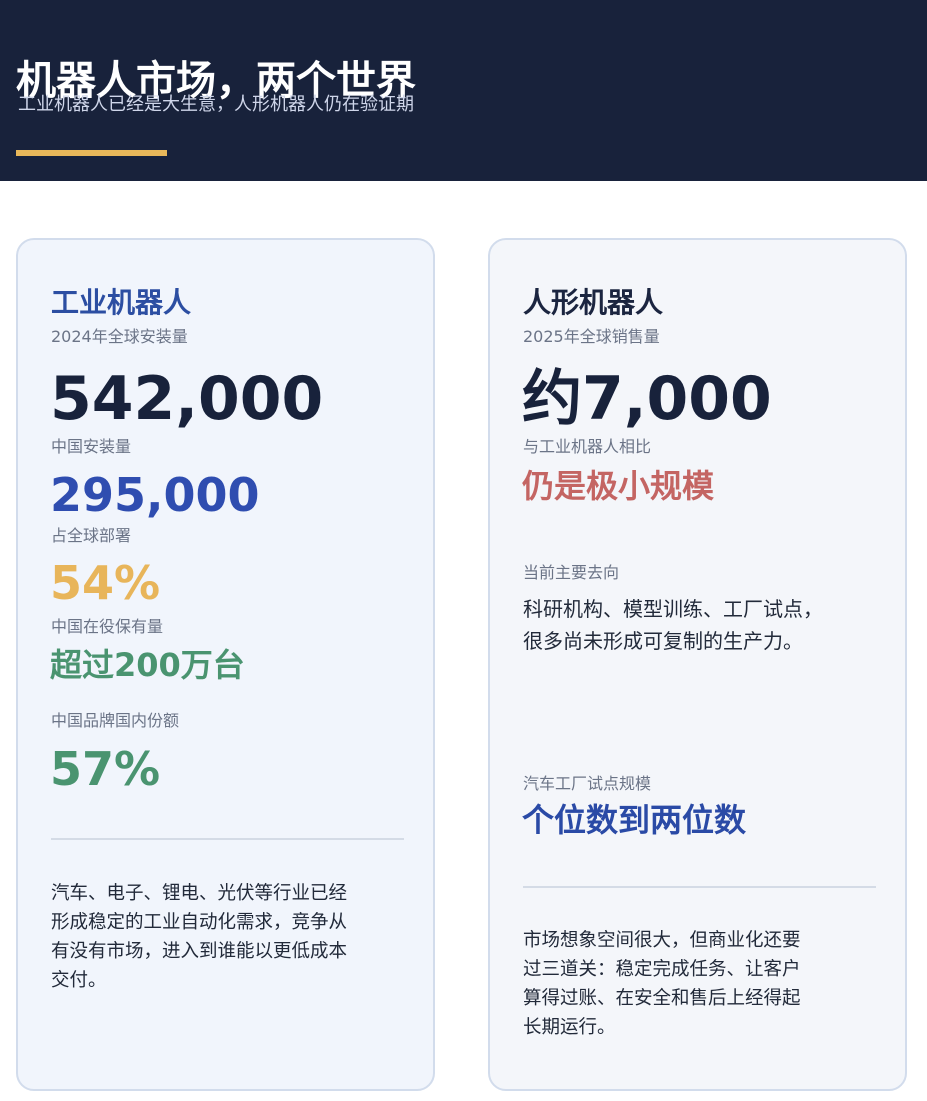 The image size is (927, 1101). What do you see at coordinates (571, 572) in the screenshot?
I see `direction-label: 当前主要去向` at bounding box center [571, 572].